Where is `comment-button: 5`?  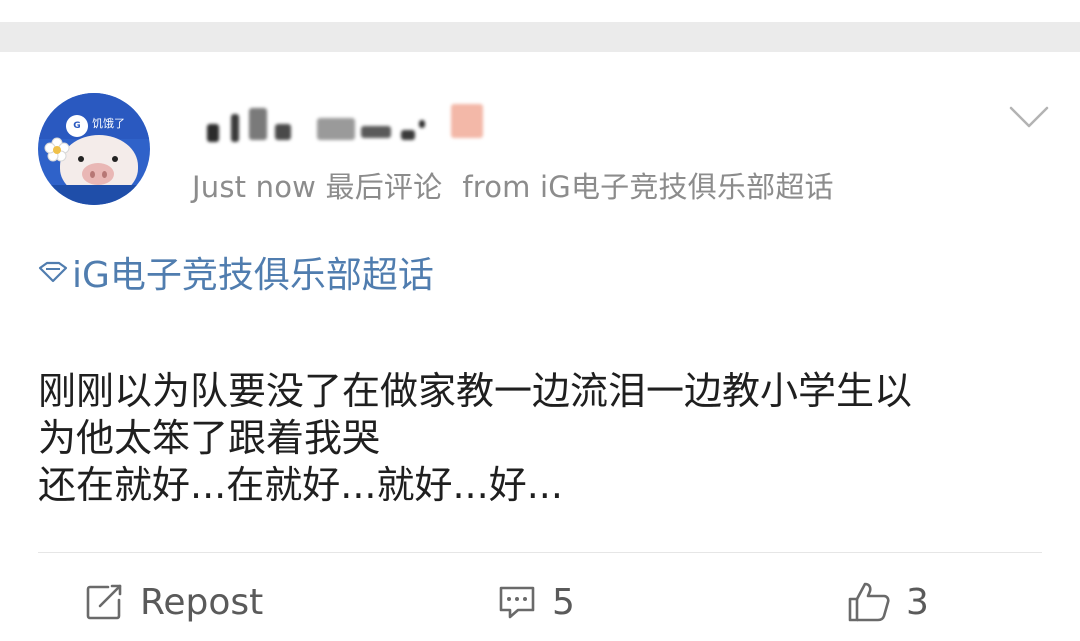 comment-button: 5 is located at coordinates (535, 602).